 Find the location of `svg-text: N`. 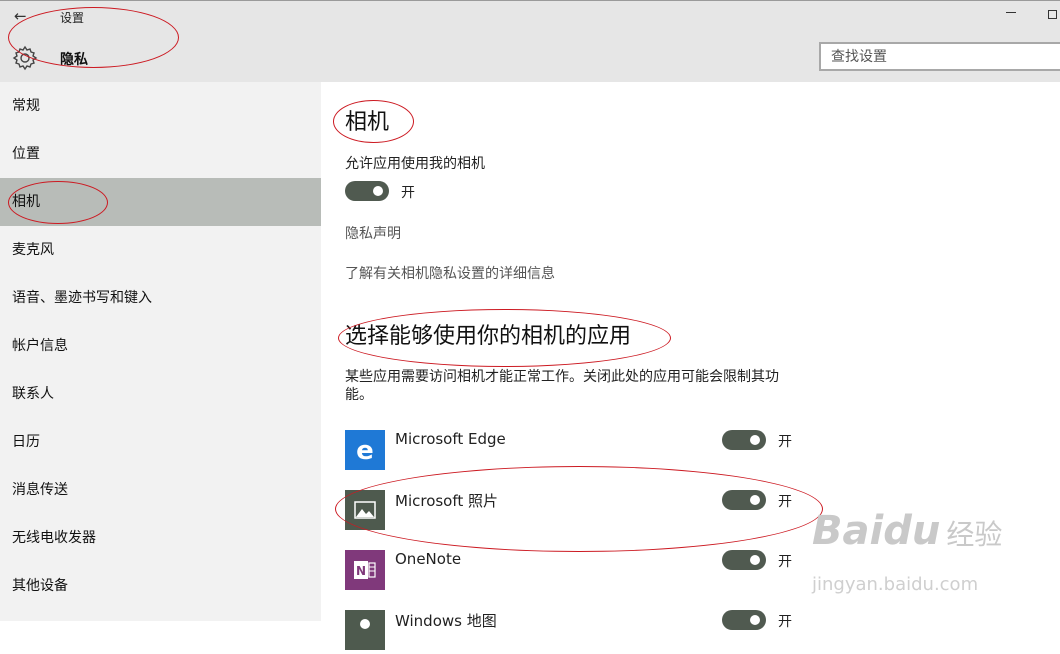

svg-text: N is located at coordinates (361, 571).